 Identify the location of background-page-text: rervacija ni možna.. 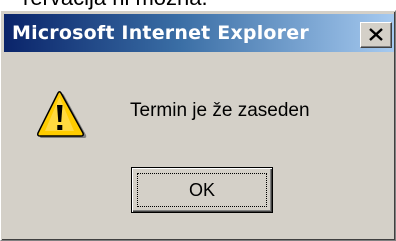
(198, 5).